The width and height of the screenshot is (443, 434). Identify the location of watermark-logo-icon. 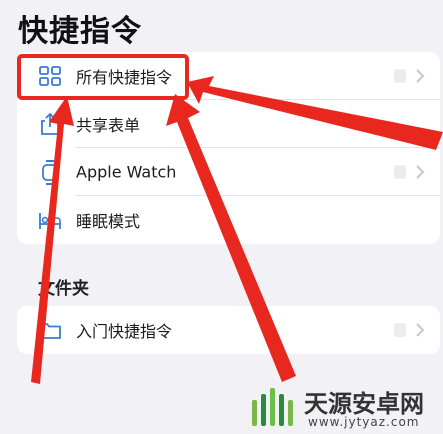
(272, 407).